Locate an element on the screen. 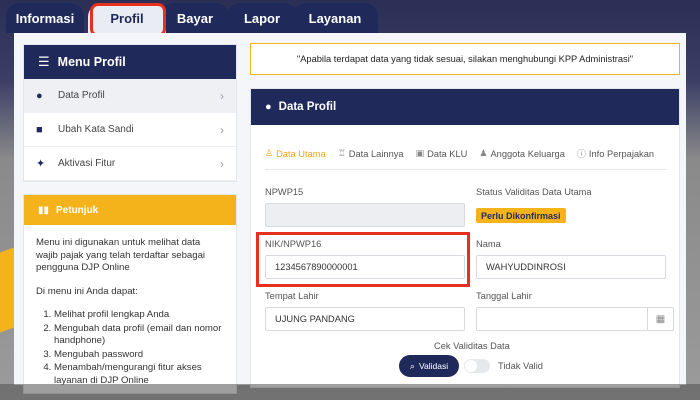 The width and height of the screenshot is (700, 400). menu-item-aktivasi-fitur: ✦ Aktivasi Fitur › is located at coordinates (130, 164).